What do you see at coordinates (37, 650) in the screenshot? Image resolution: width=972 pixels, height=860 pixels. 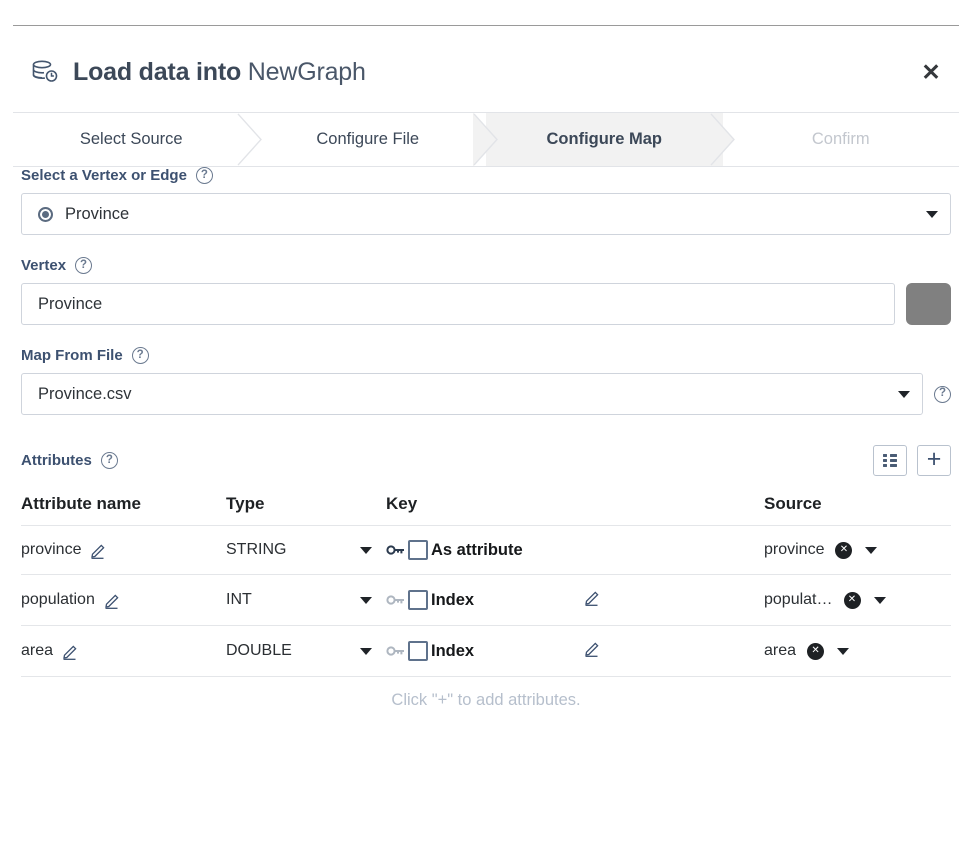 I see `attribute-name-value: area` at bounding box center [37, 650].